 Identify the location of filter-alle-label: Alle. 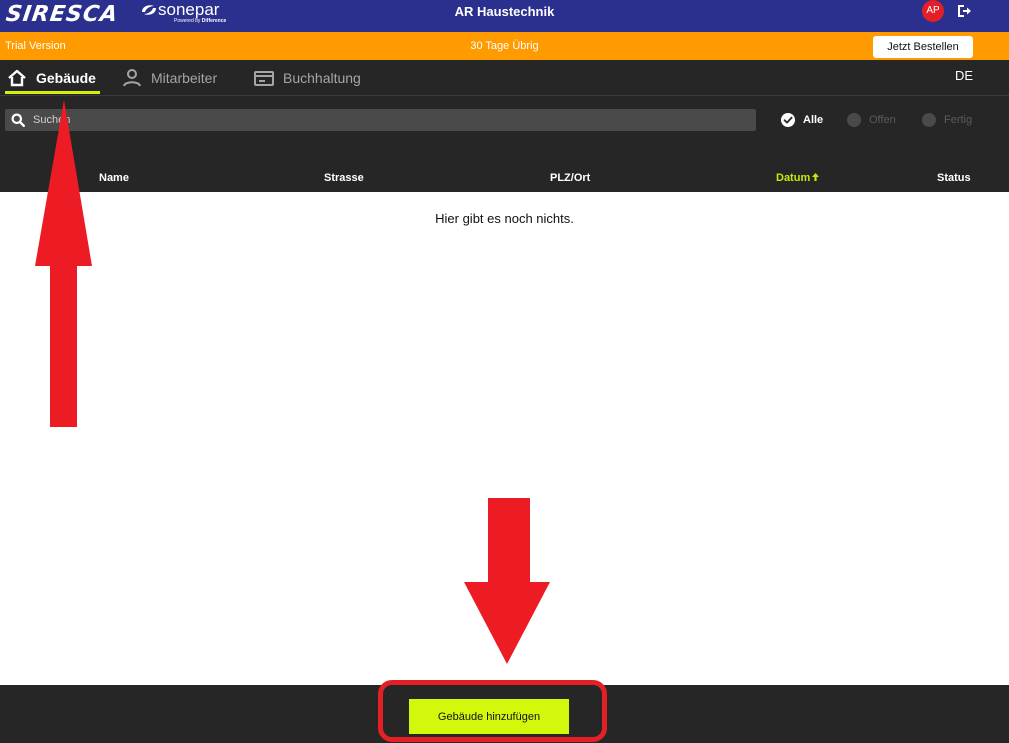
(813, 120).